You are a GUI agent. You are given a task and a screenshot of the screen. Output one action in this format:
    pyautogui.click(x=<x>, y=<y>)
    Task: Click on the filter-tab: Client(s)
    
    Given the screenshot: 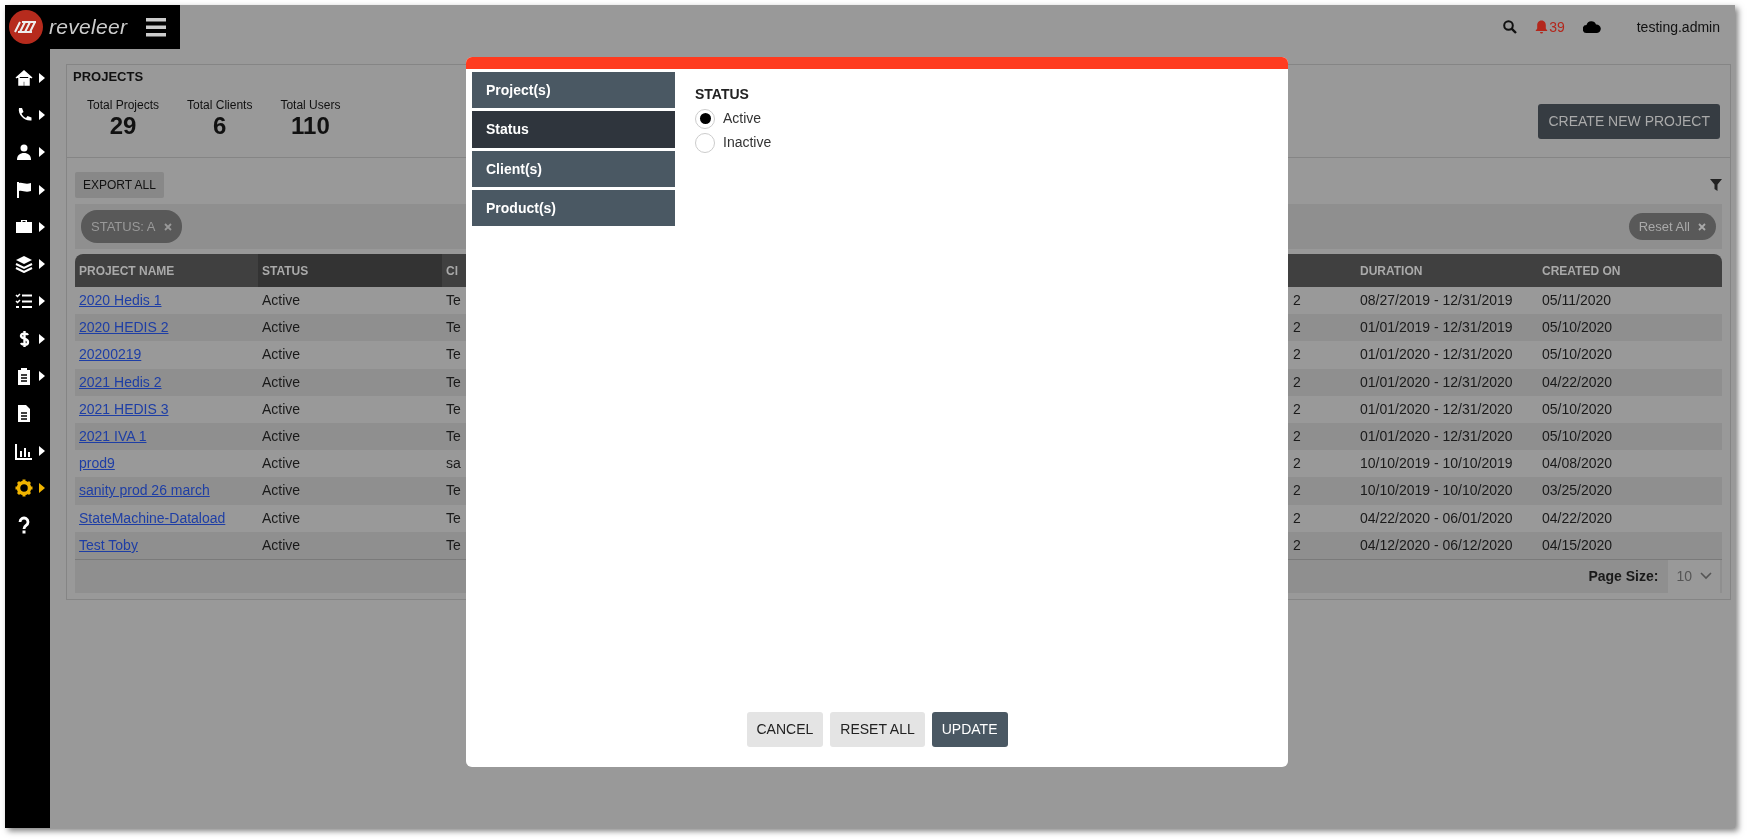 What is the action you would take?
    pyautogui.click(x=573, y=169)
    